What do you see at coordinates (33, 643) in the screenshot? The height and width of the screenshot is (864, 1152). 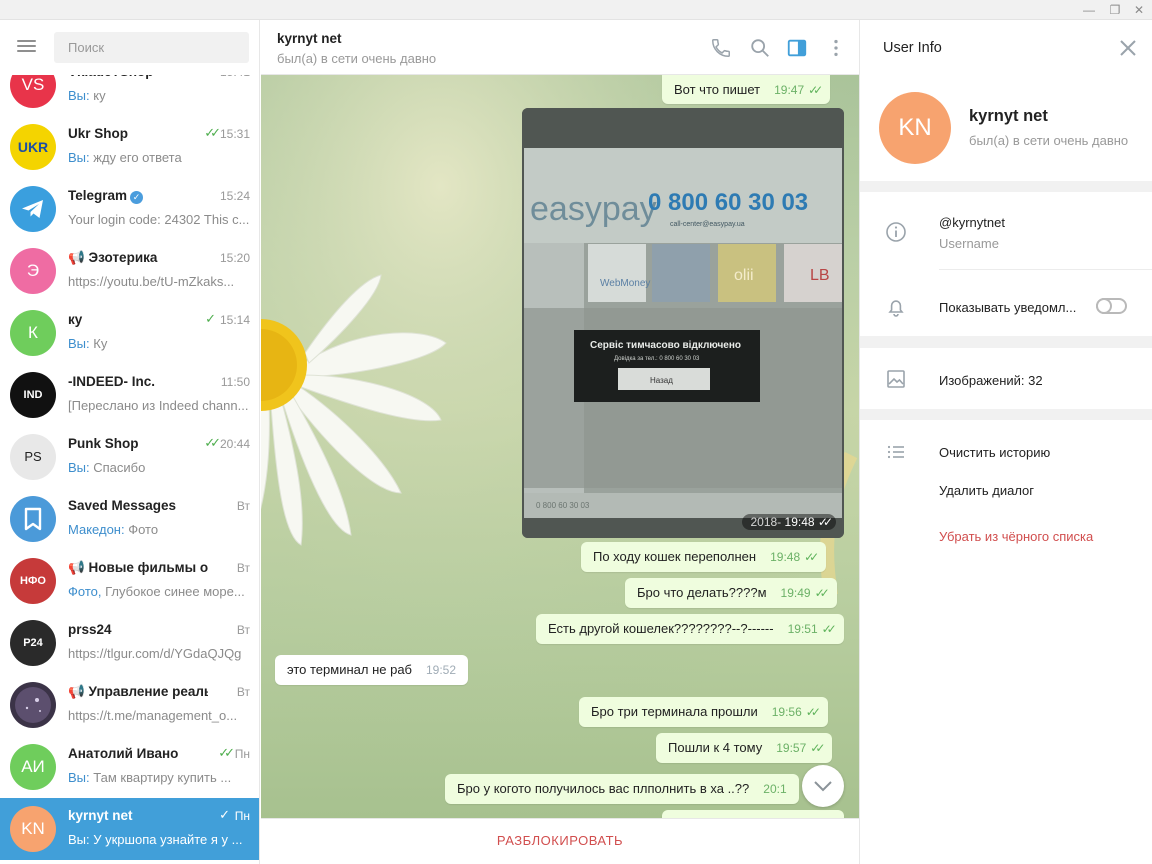 I see `avatar: P24` at bounding box center [33, 643].